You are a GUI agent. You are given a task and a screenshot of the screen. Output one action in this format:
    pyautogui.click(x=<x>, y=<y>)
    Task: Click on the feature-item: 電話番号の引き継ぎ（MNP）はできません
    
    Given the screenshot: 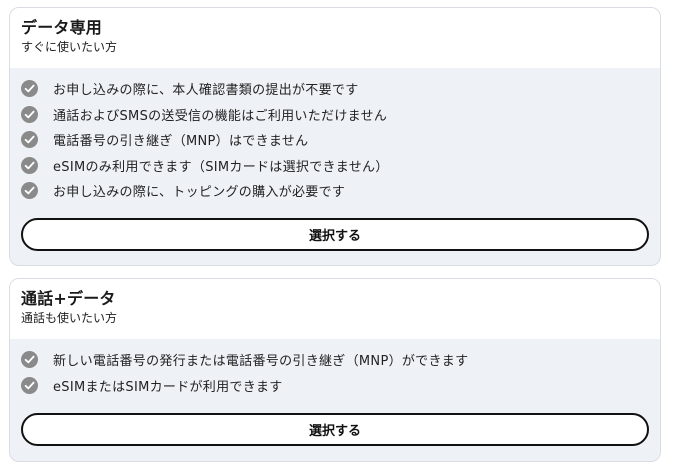 What is the action you would take?
    pyautogui.click(x=335, y=140)
    